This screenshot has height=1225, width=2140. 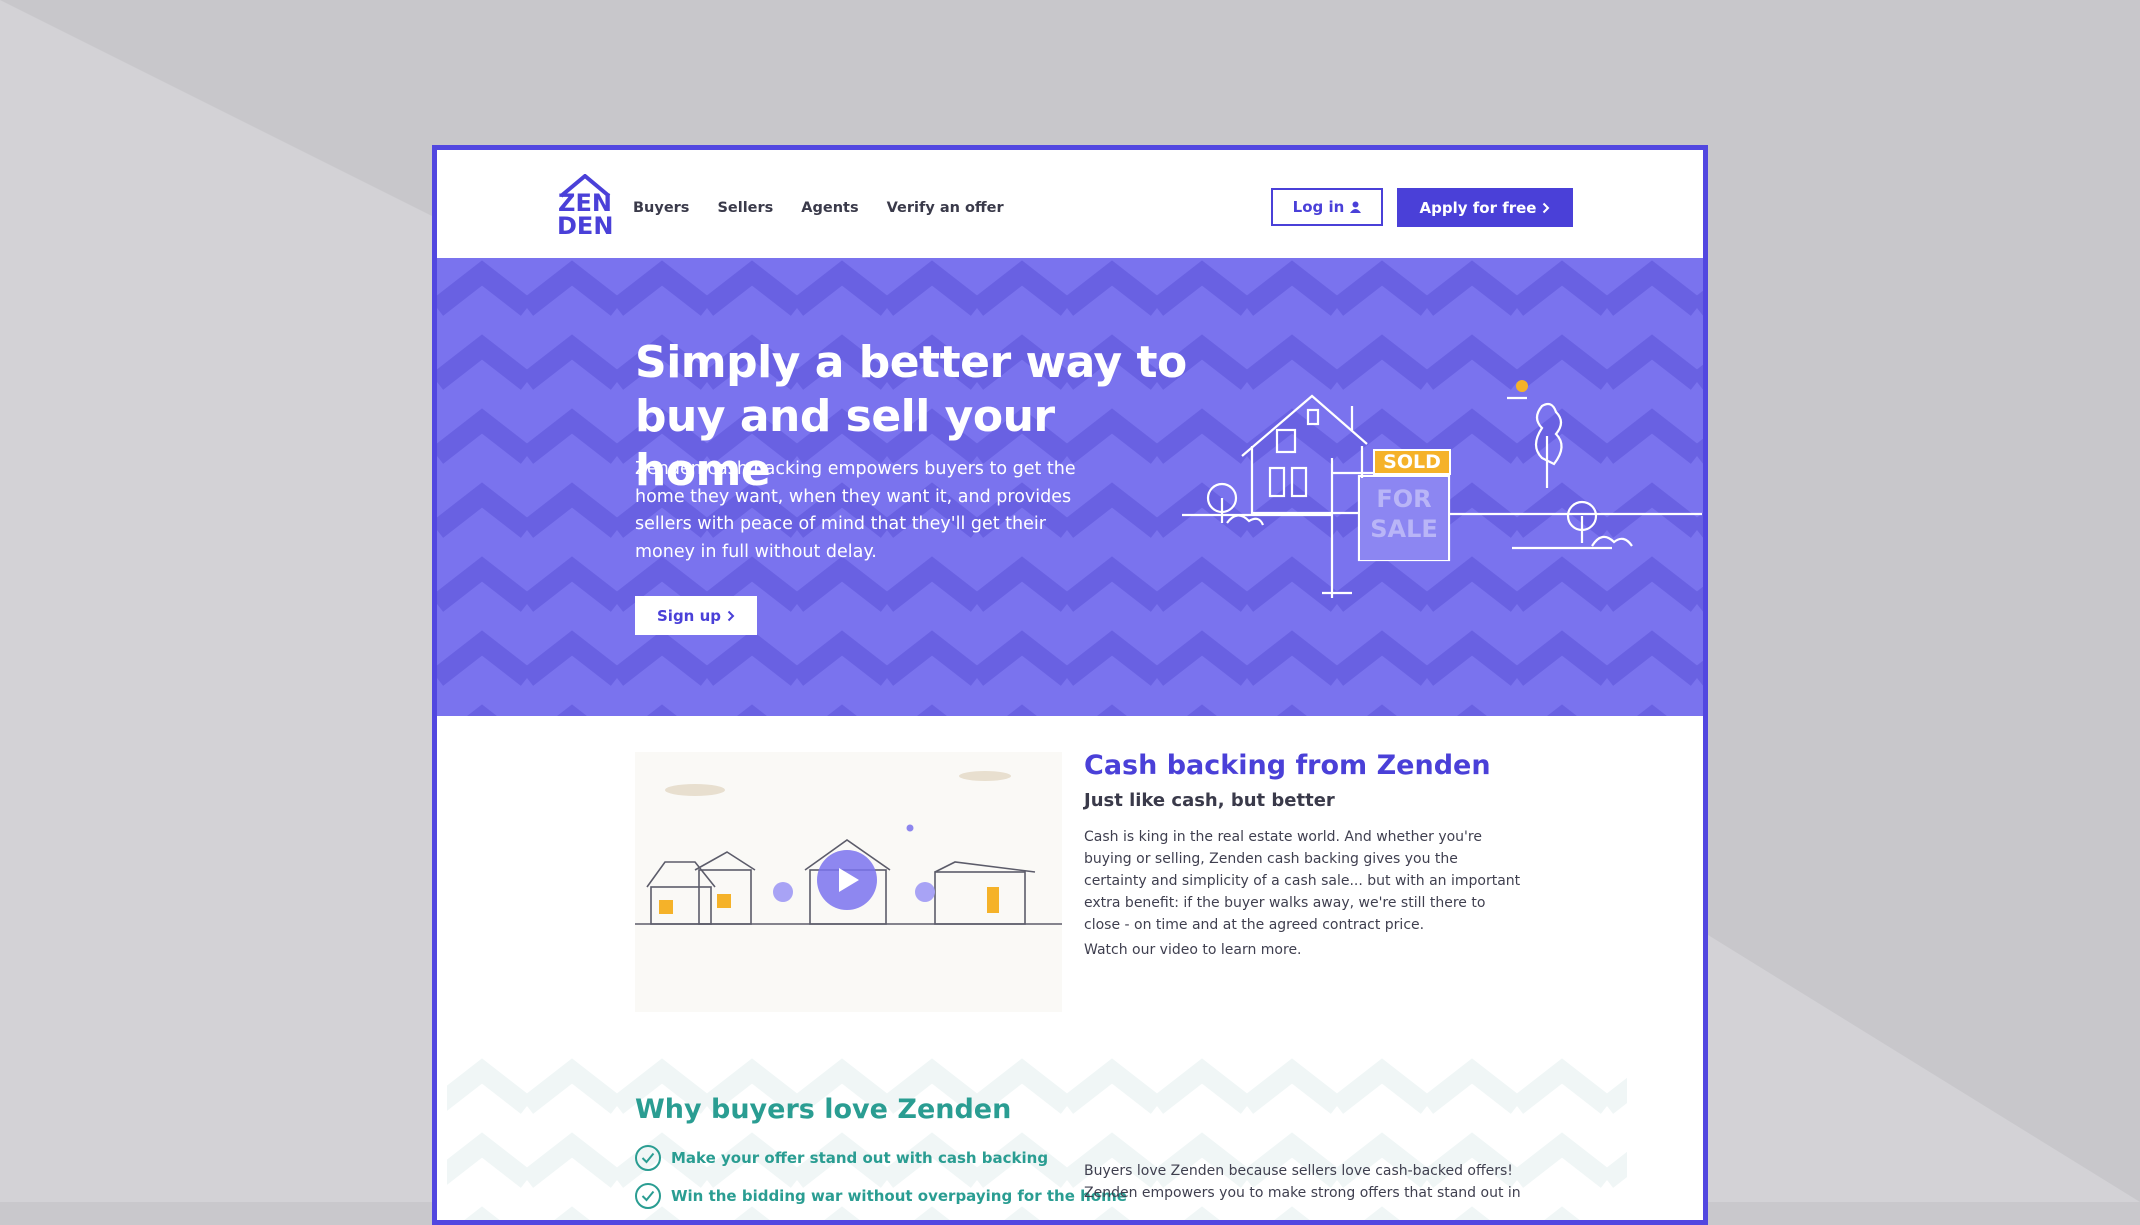 What do you see at coordinates (1287, 765) in the screenshot?
I see `cash-backing-title: Cash backing from Zenden` at bounding box center [1287, 765].